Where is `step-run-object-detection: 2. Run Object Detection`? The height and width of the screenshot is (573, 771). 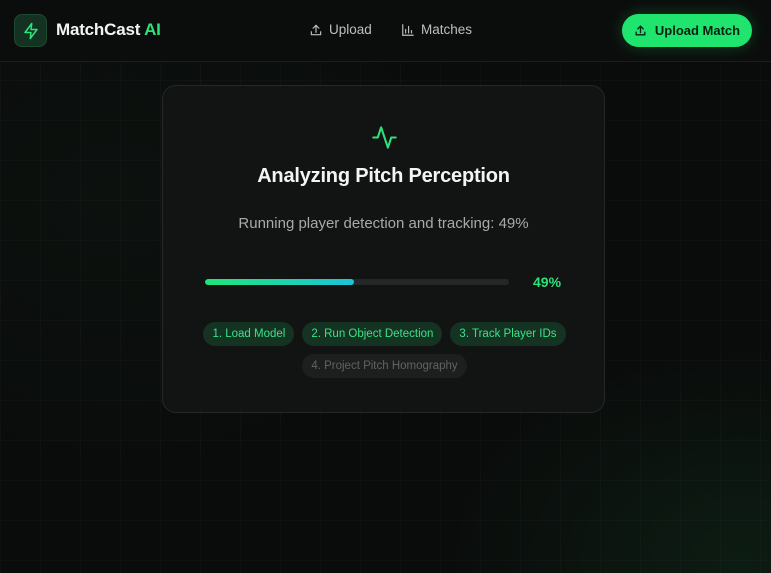 step-run-object-detection: 2. Run Object Detection is located at coordinates (372, 334).